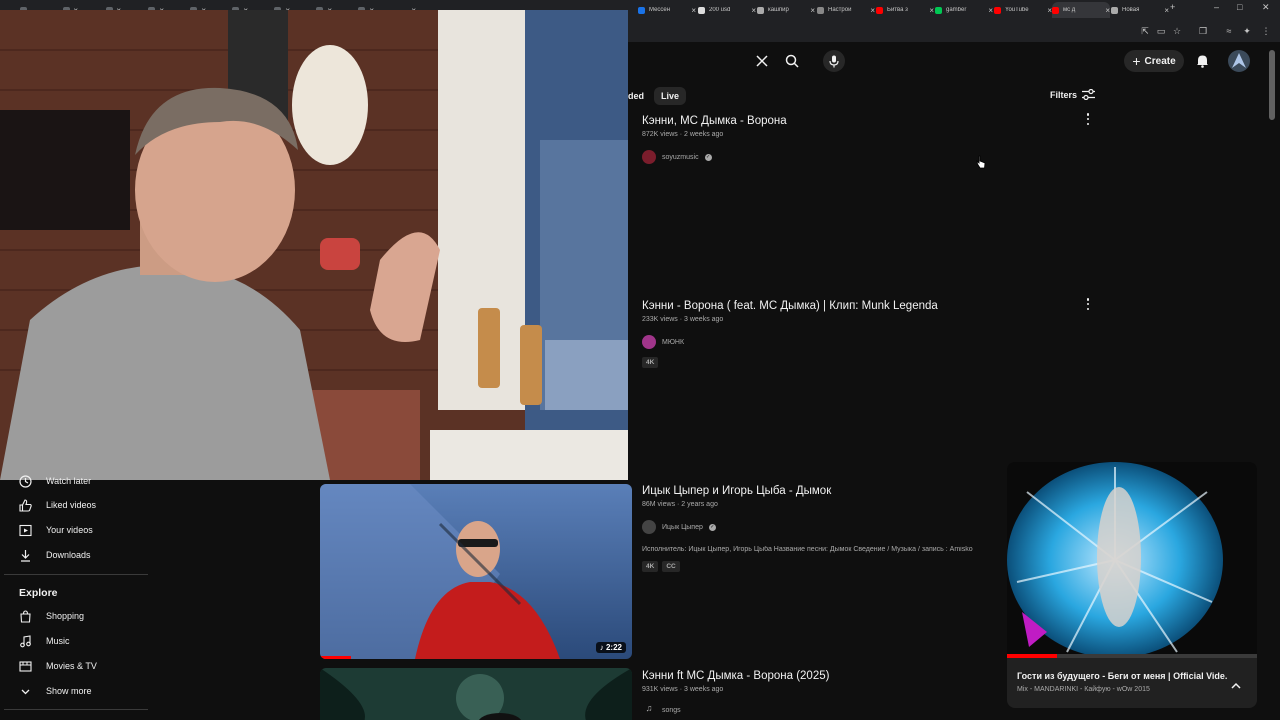 The height and width of the screenshot is (720, 1280). I want to click on watch-progress-bar, so click(336, 657).